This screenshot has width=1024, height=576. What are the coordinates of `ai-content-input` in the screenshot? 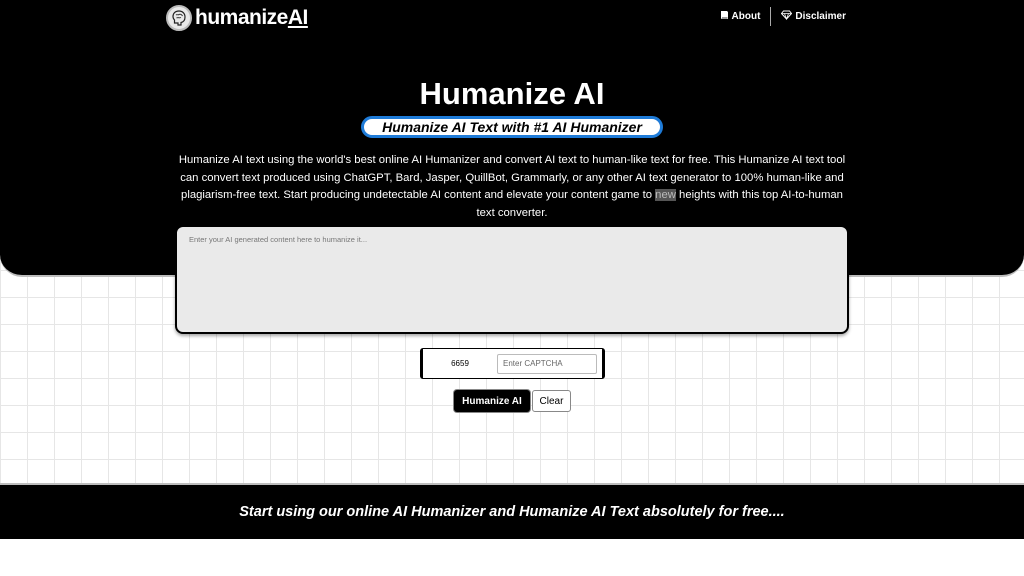 It's located at (512, 279).